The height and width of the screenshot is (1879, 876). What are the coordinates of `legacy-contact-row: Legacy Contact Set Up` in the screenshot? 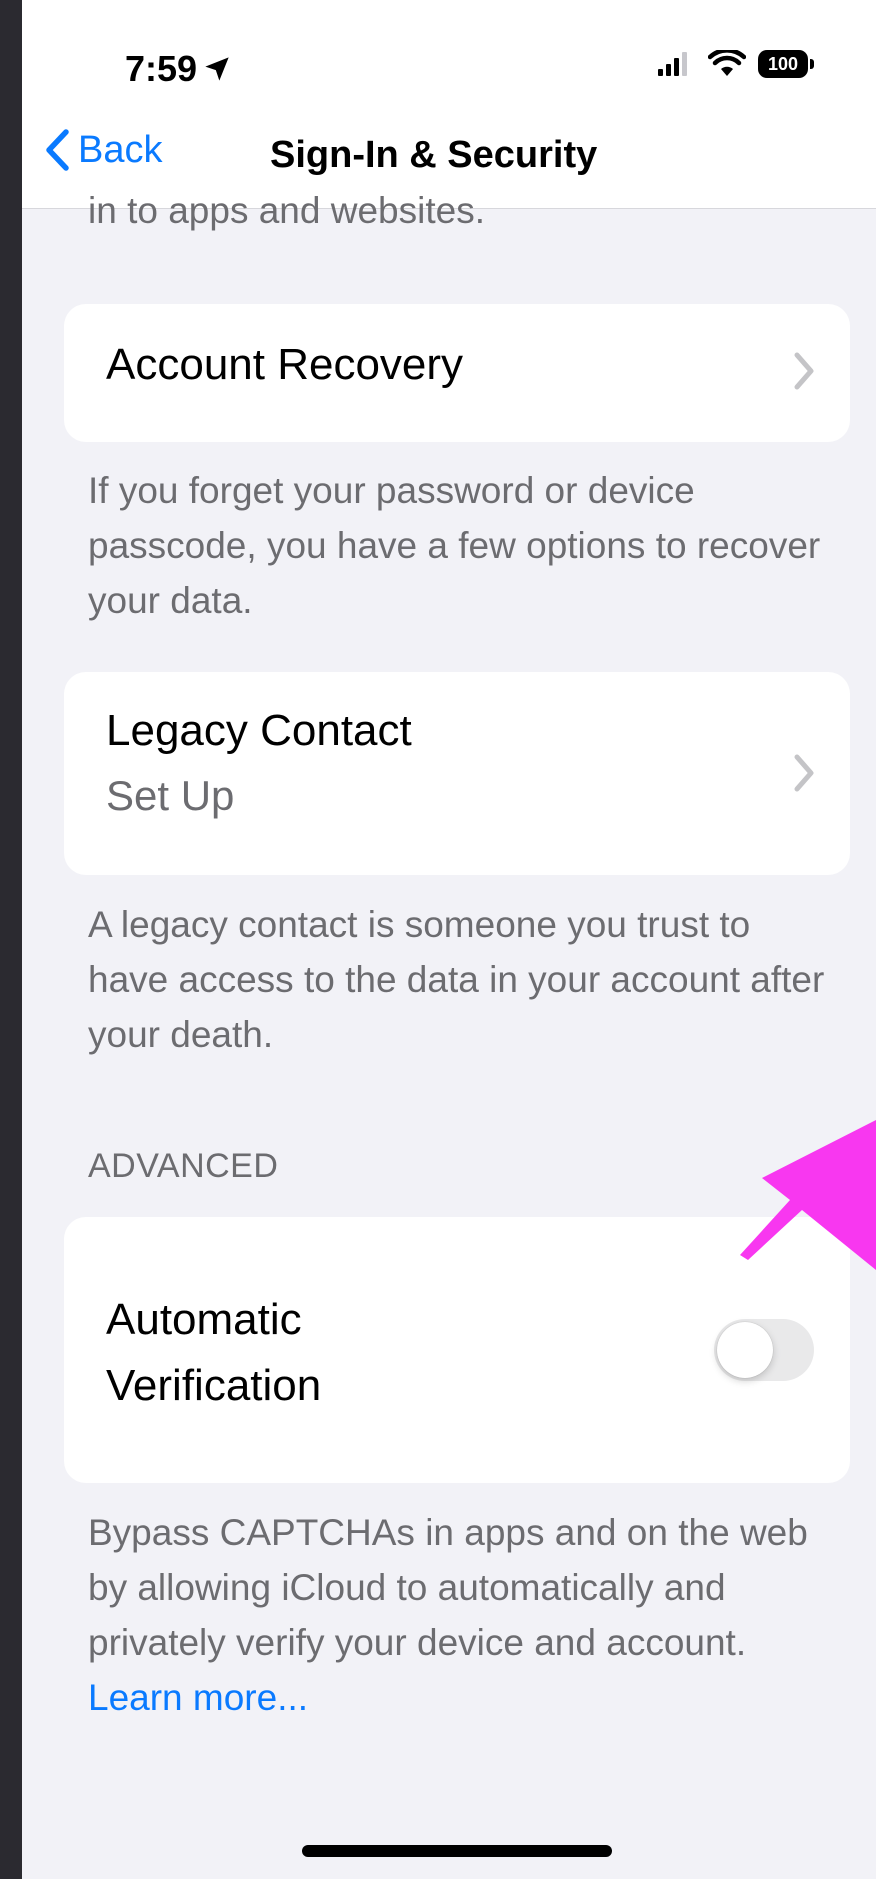 It's located at (457, 773).